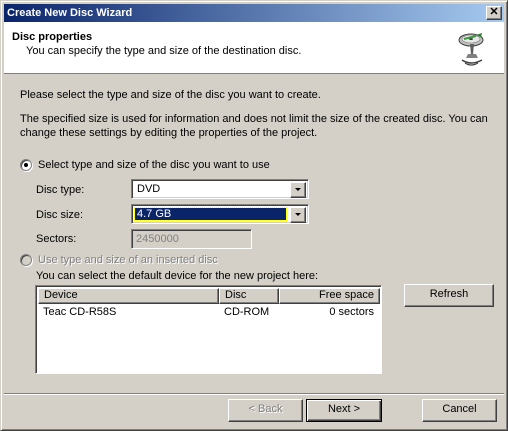 The height and width of the screenshot is (431, 508). Describe the element at coordinates (459, 410) in the screenshot. I see `cancel-button: Cancel` at that location.